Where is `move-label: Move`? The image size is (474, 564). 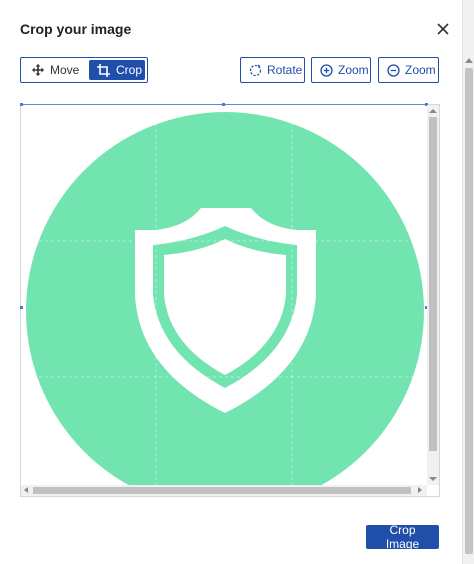
move-label: Move is located at coordinates (65, 70).